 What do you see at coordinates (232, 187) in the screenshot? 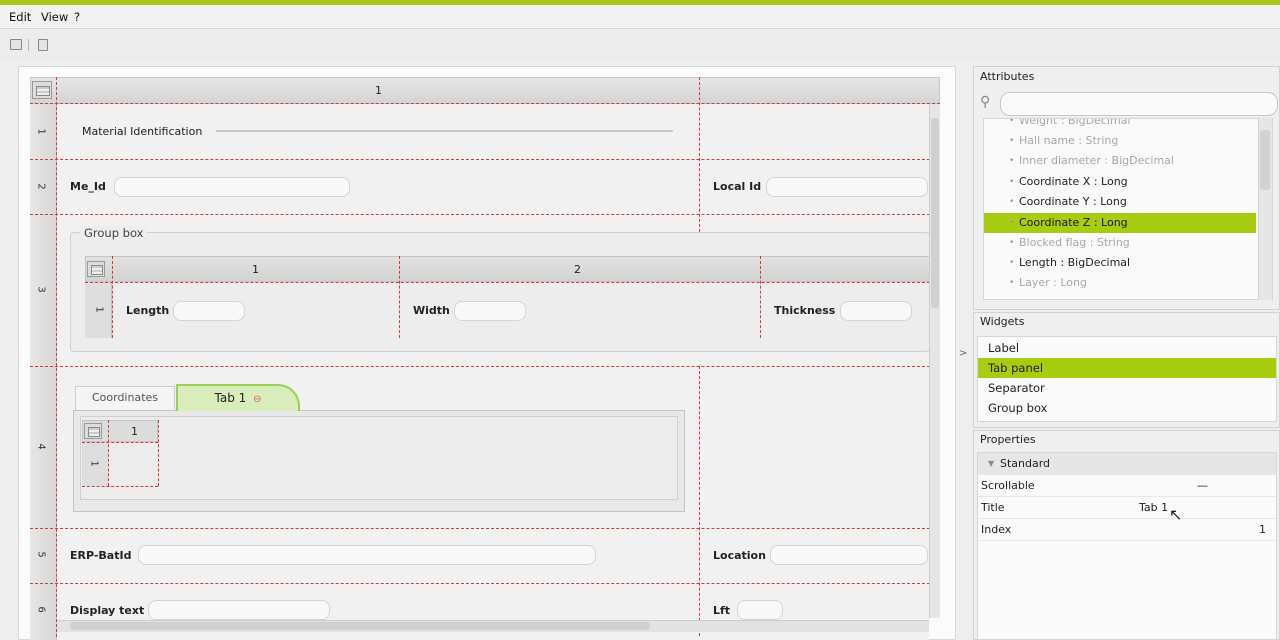
I see `me-id-field` at bounding box center [232, 187].